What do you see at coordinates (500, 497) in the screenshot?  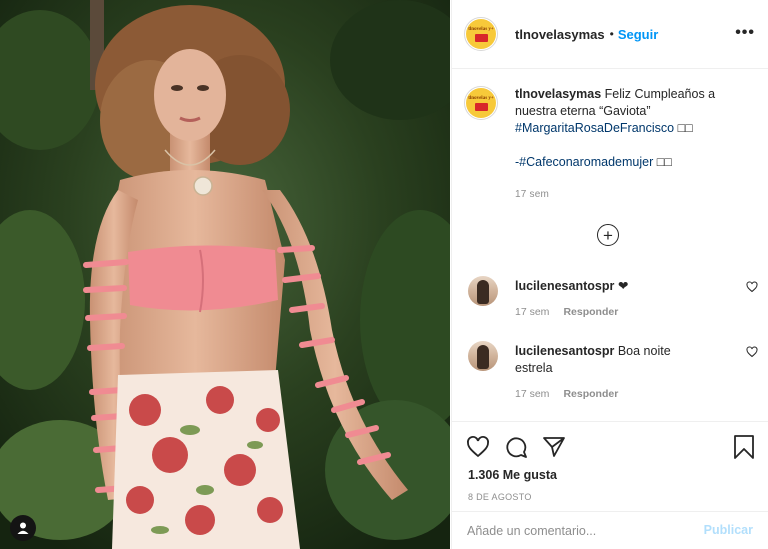 I see `post-date: 8 DE AGOSTO` at bounding box center [500, 497].